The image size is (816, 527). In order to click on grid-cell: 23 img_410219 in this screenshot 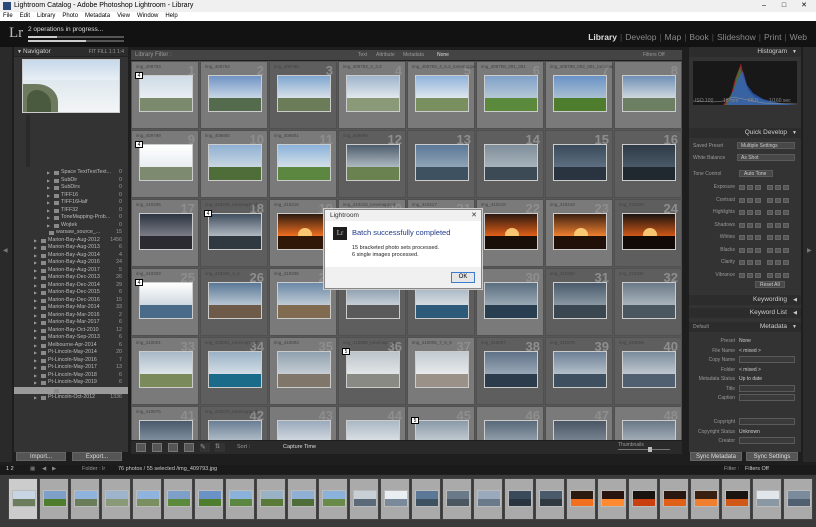, I will do `click(579, 233)`.